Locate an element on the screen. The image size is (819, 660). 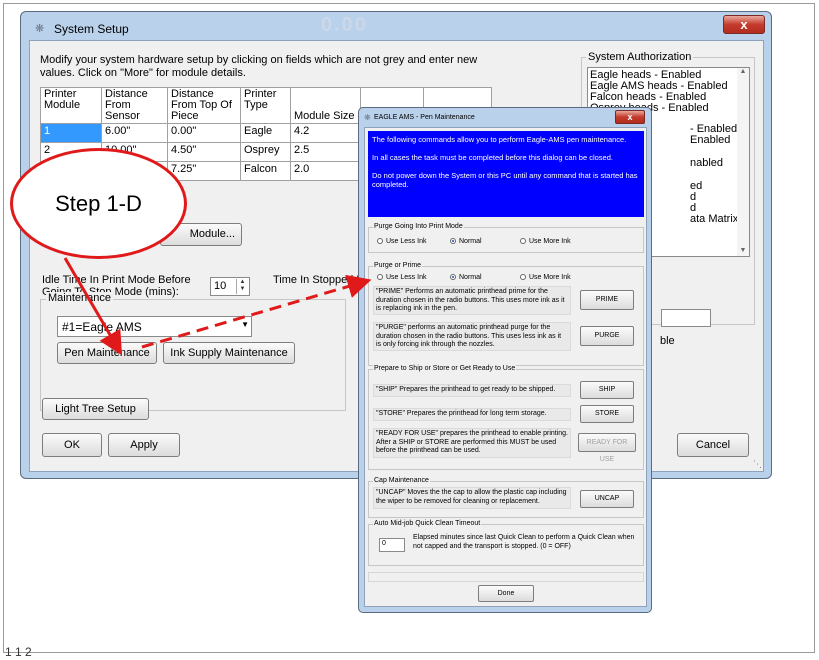
bottom-caption: 1 1 2 is located at coordinates (18, 652).